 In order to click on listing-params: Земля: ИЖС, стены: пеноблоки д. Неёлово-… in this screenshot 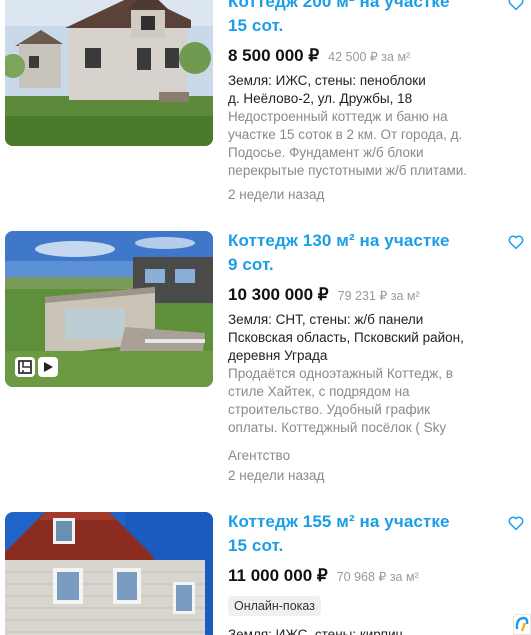, I will do `click(363, 90)`.